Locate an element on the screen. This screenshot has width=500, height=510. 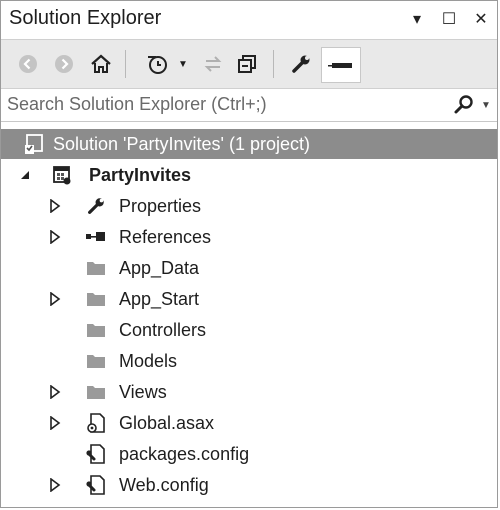
tree-item-label: Global.asax is located at coordinates (167, 422).